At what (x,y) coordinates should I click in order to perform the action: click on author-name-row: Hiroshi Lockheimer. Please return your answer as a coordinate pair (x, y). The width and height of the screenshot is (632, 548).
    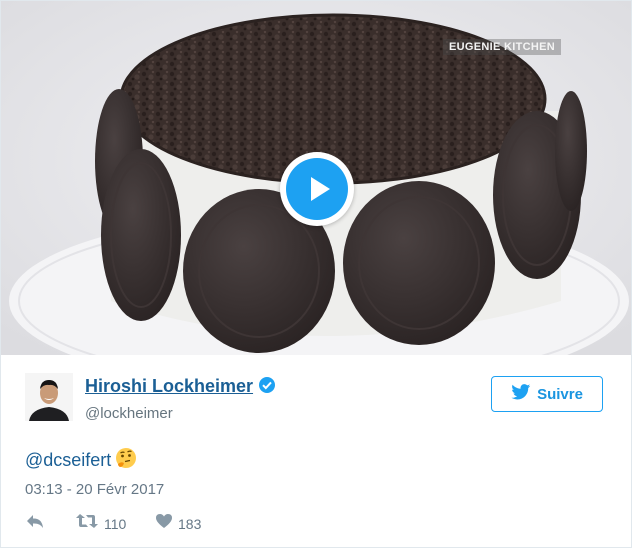
    Looking at the image, I should click on (180, 388).